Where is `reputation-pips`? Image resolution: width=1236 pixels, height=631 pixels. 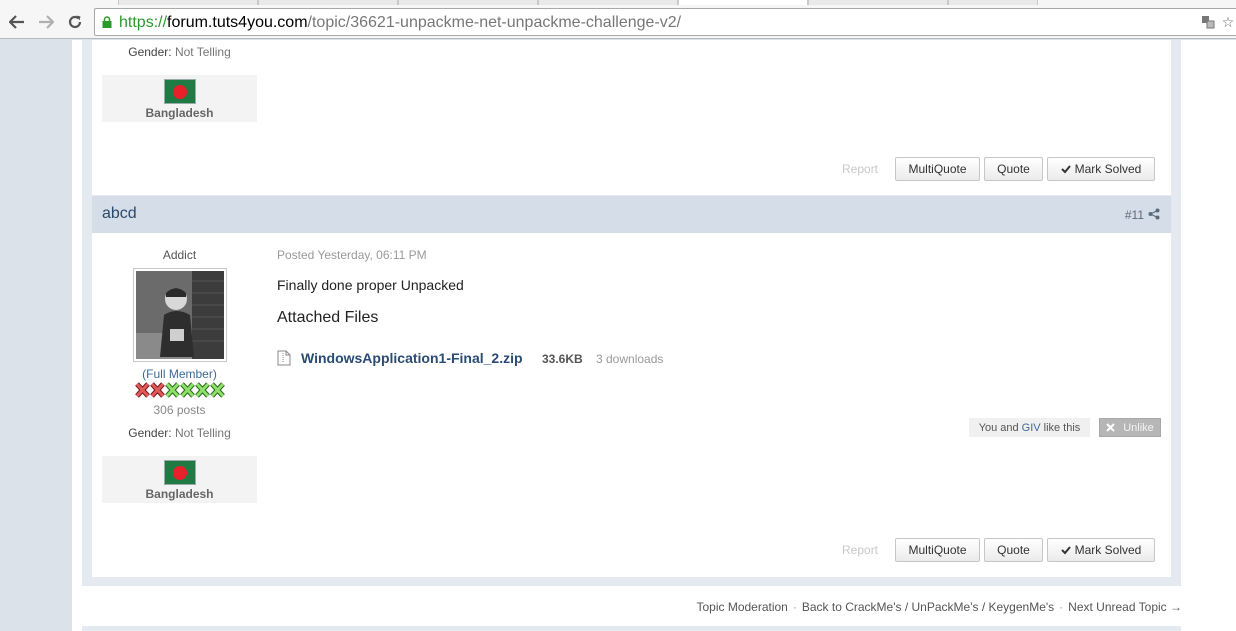
reputation-pips is located at coordinates (180, 390).